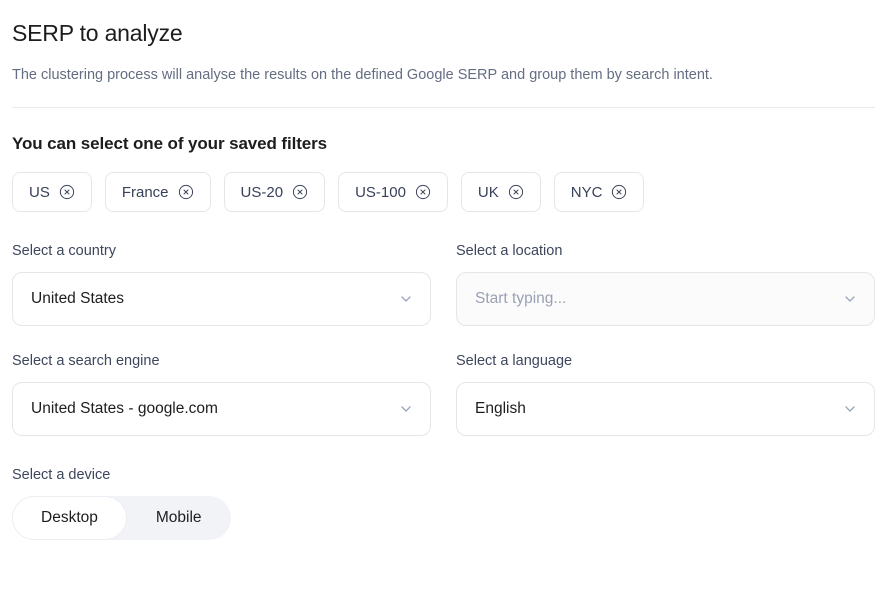 This screenshot has width=887, height=609. Describe the element at coordinates (500, 192) in the screenshot. I see `saved-filter-chip: UK` at that location.